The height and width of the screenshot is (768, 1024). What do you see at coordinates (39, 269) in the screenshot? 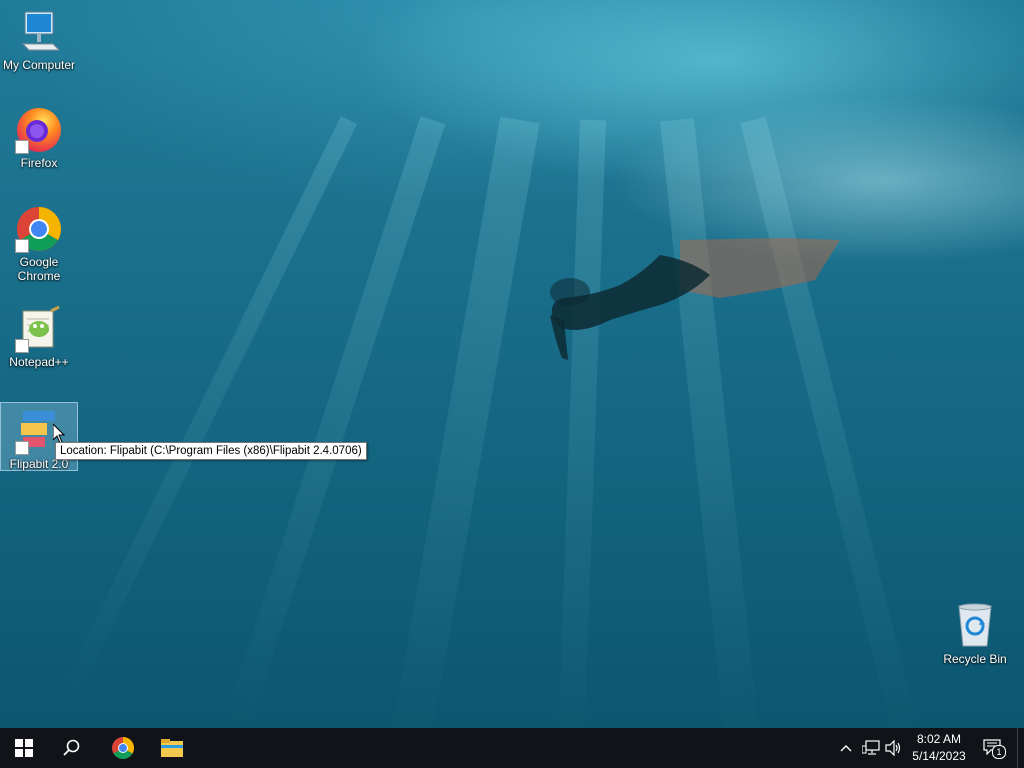
I see `desktop-icon-label: Google Chrome` at bounding box center [39, 269].